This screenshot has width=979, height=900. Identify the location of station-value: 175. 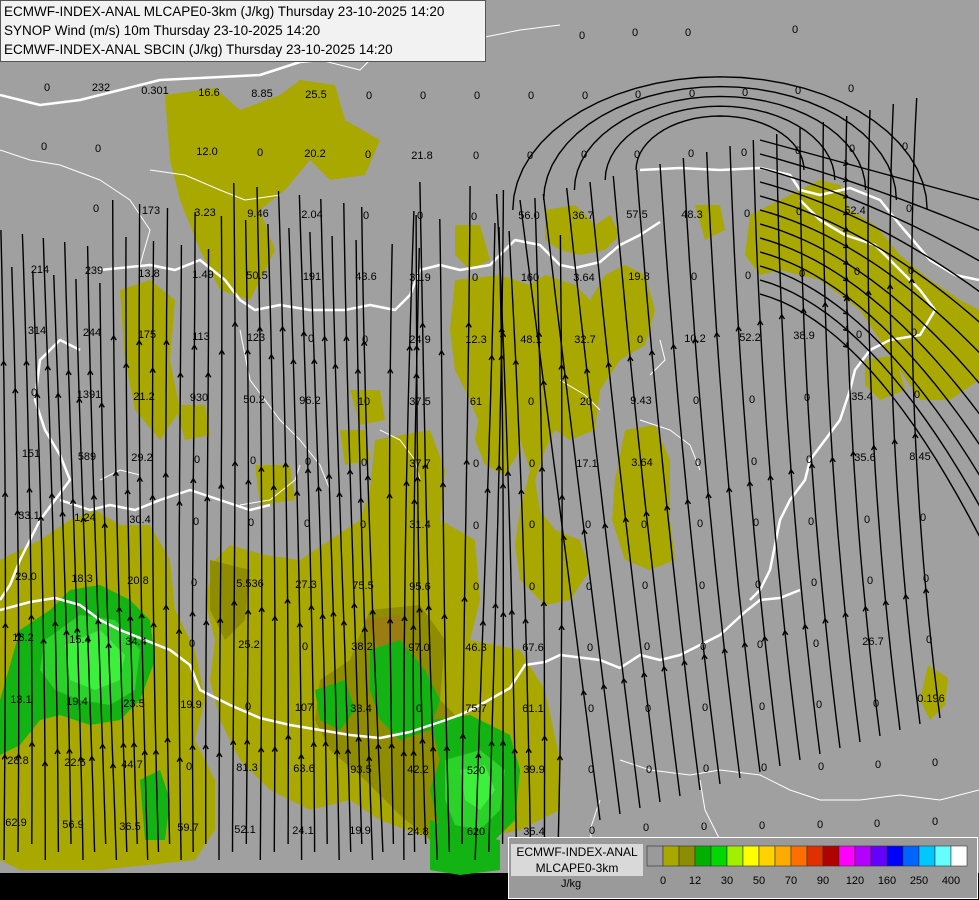
(147, 335).